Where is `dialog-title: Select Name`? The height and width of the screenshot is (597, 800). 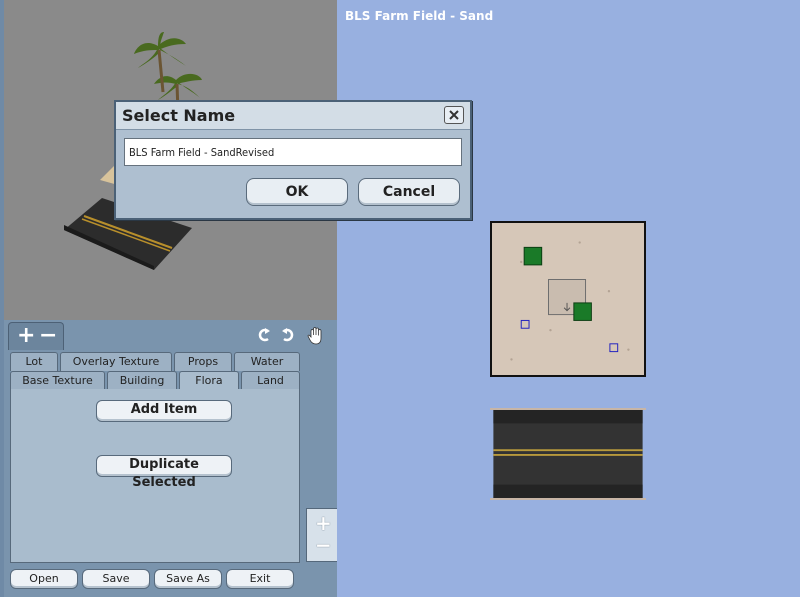 dialog-title: Select Name is located at coordinates (179, 115).